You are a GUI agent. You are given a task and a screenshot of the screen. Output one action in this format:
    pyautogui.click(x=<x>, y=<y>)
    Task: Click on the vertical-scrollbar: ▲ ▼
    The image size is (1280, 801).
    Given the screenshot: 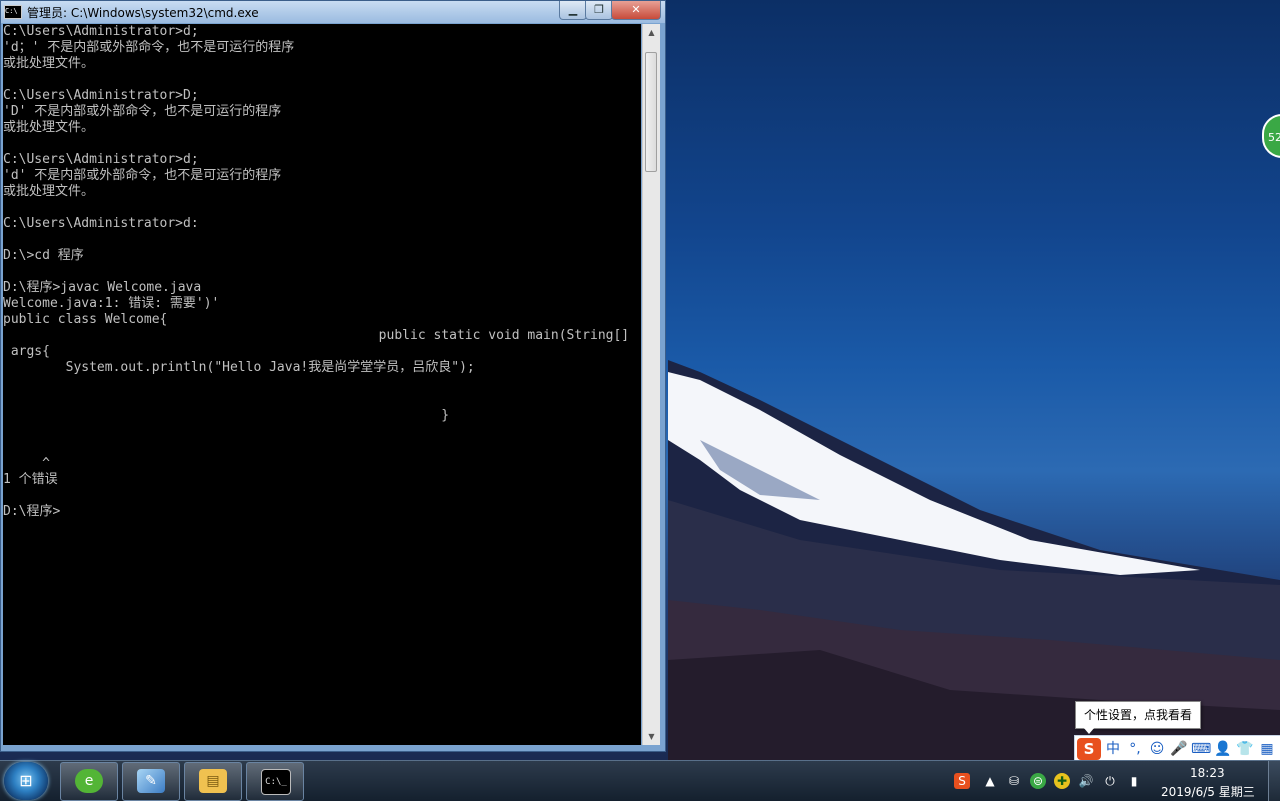 What is the action you would take?
    pyautogui.click(x=651, y=384)
    